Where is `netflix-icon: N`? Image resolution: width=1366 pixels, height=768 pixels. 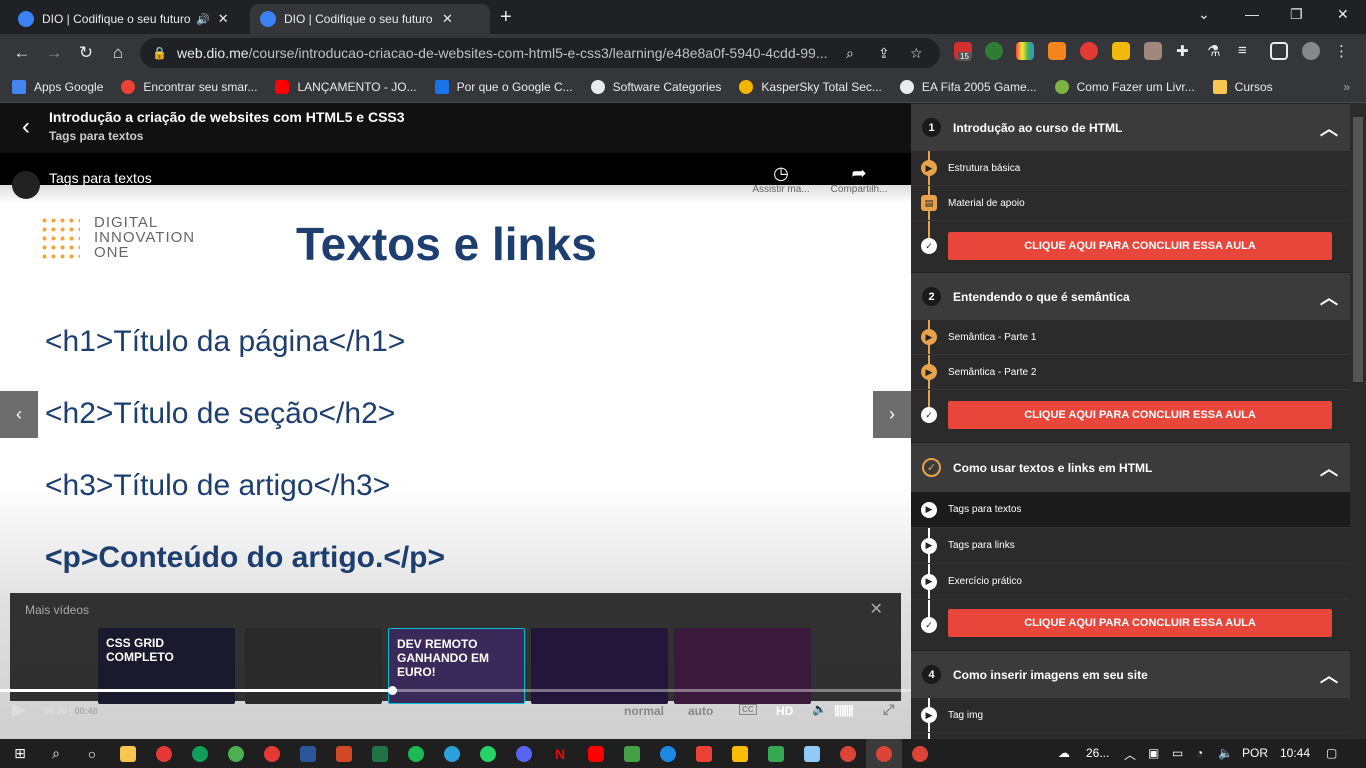 netflix-icon: N is located at coordinates (560, 753).